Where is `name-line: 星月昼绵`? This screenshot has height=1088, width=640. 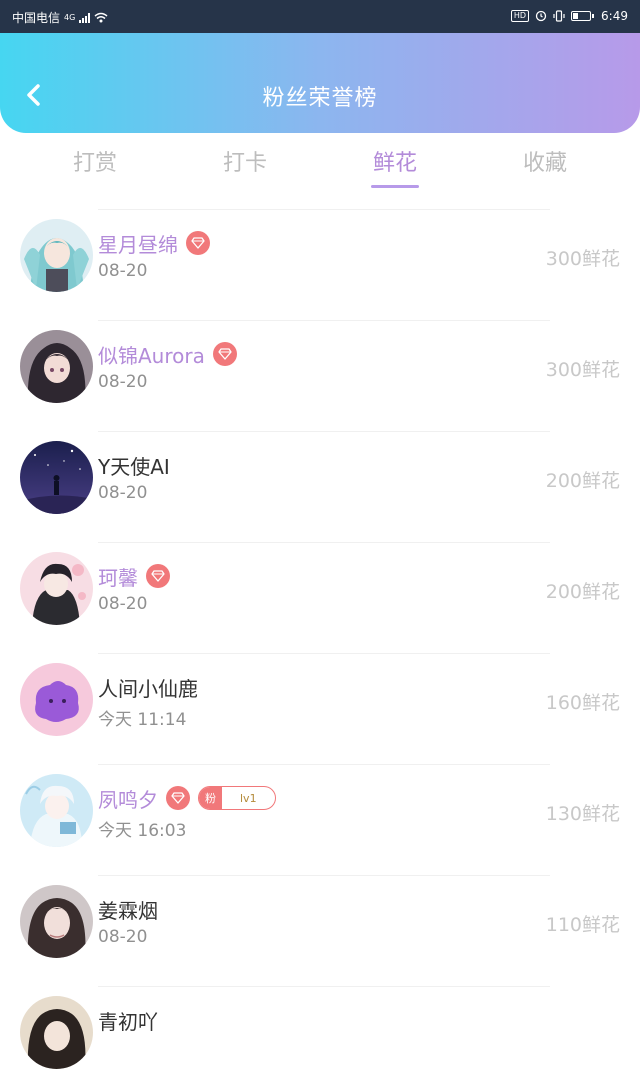
name-line: 星月昼绵 is located at coordinates (154, 243).